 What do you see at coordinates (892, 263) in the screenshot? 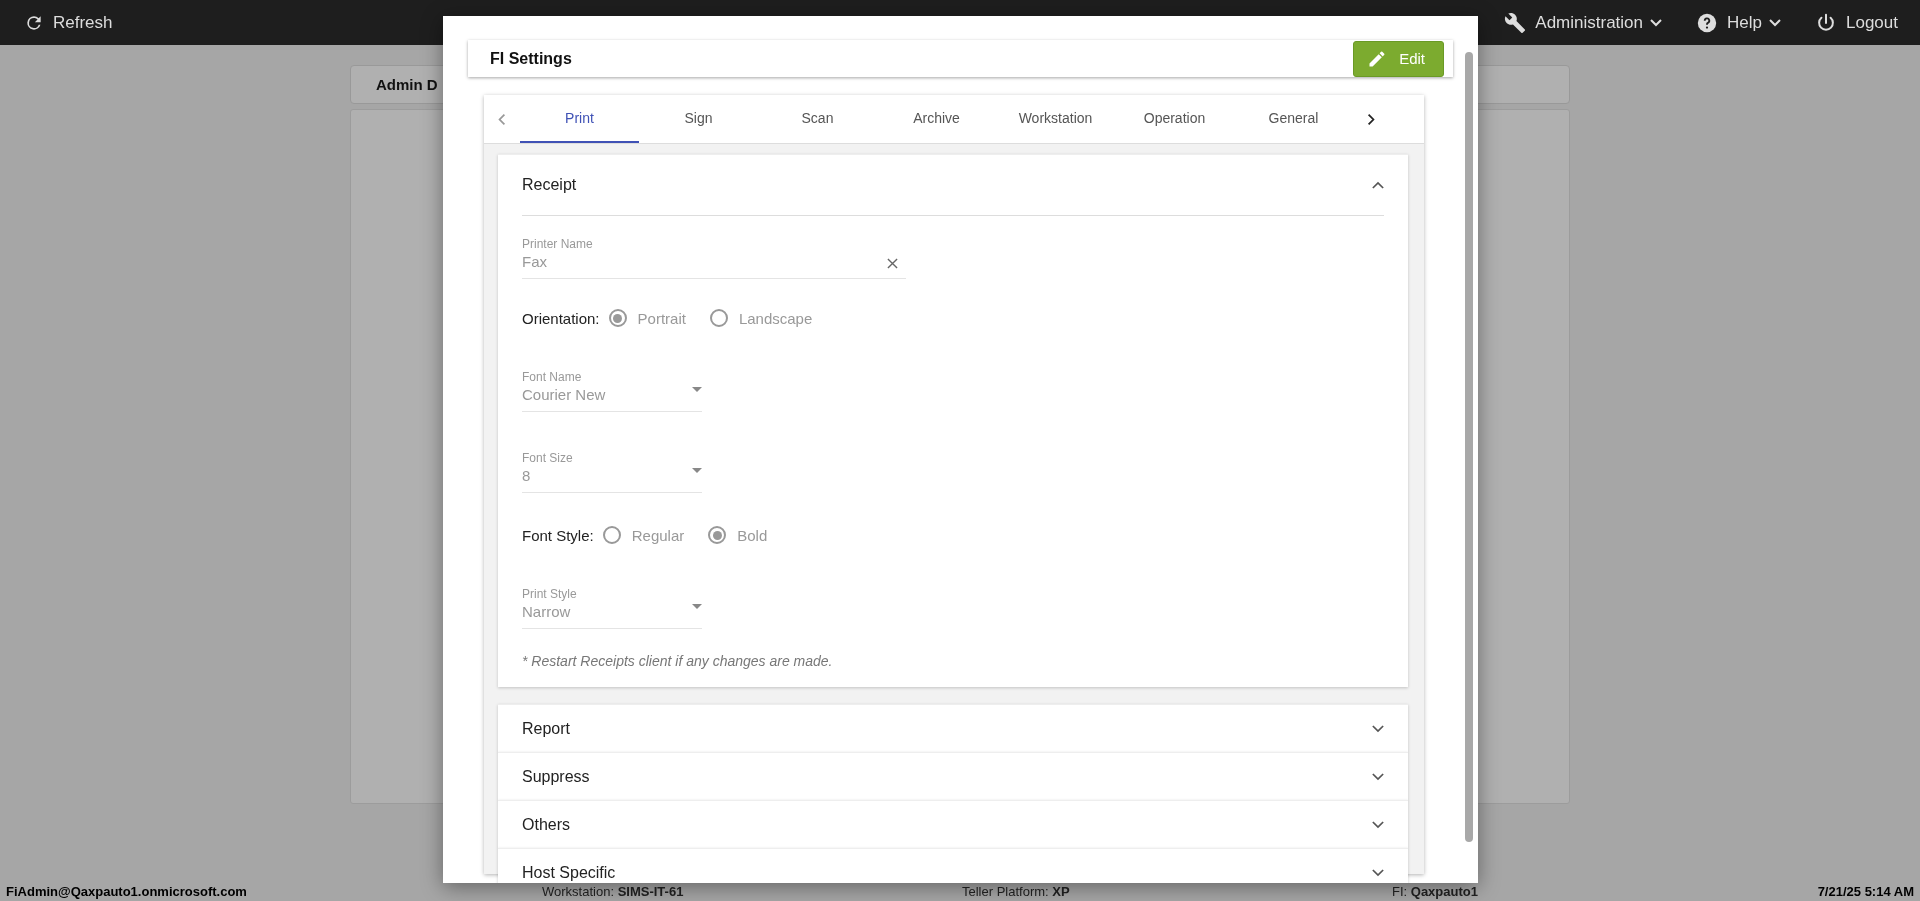
I see `clear-icon` at bounding box center [892, 263].